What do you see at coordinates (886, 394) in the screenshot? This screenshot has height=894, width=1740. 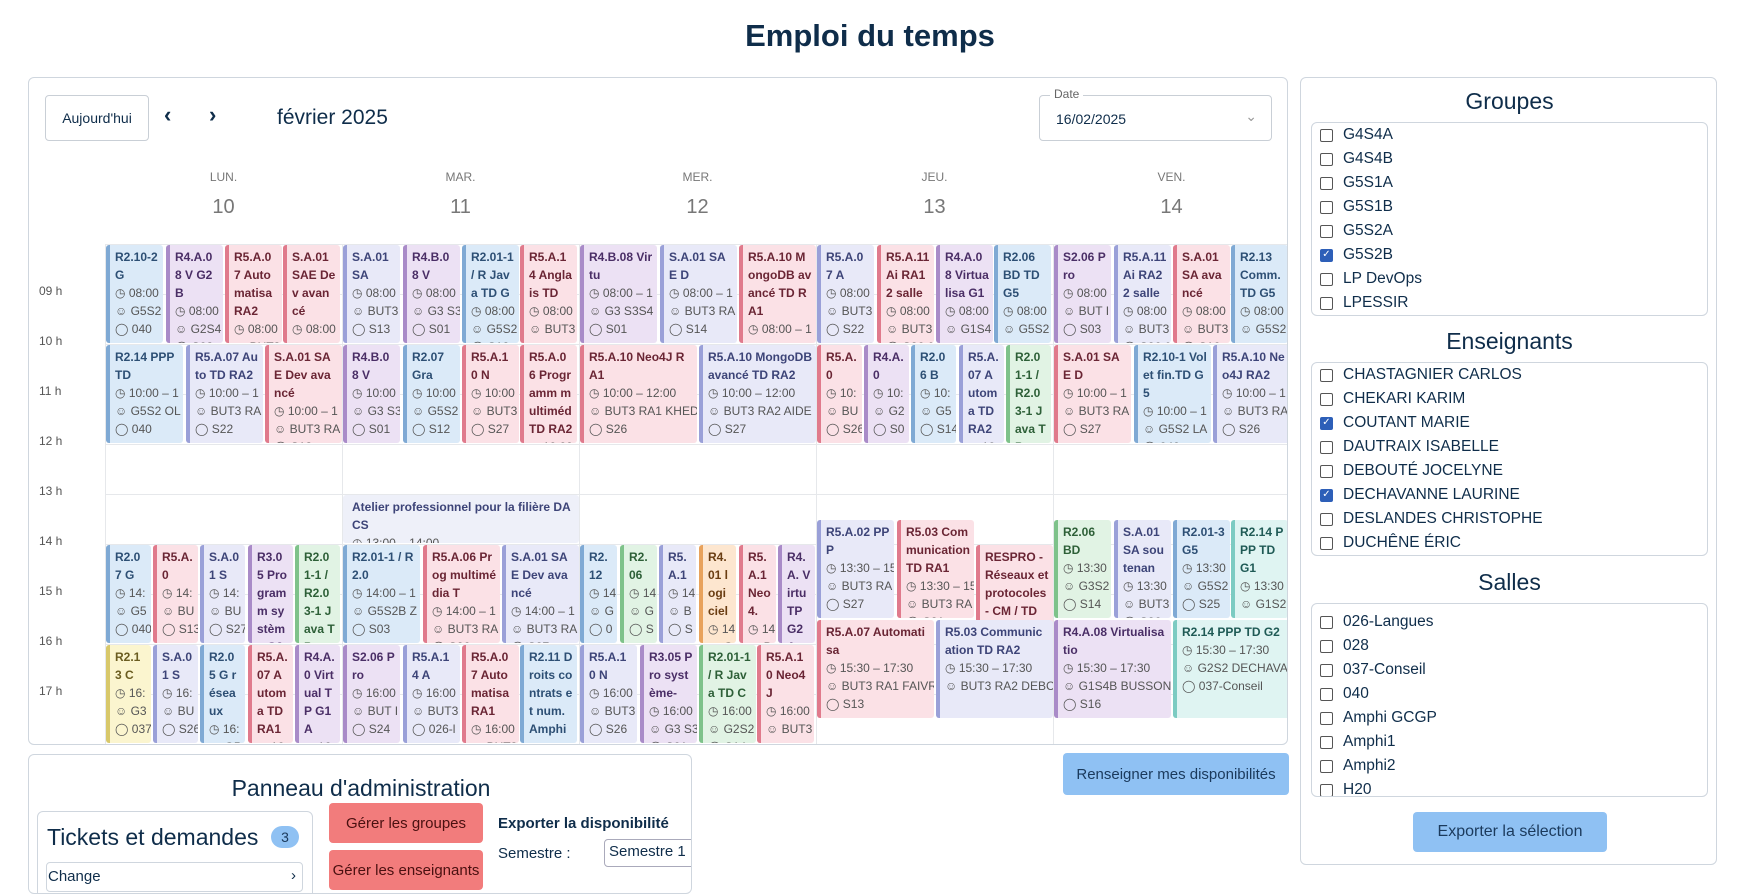 I see `calendar-event: R4.A.0 ◷ 10: ☺ G2 ◯ S0` at bounding box center [886, 394].